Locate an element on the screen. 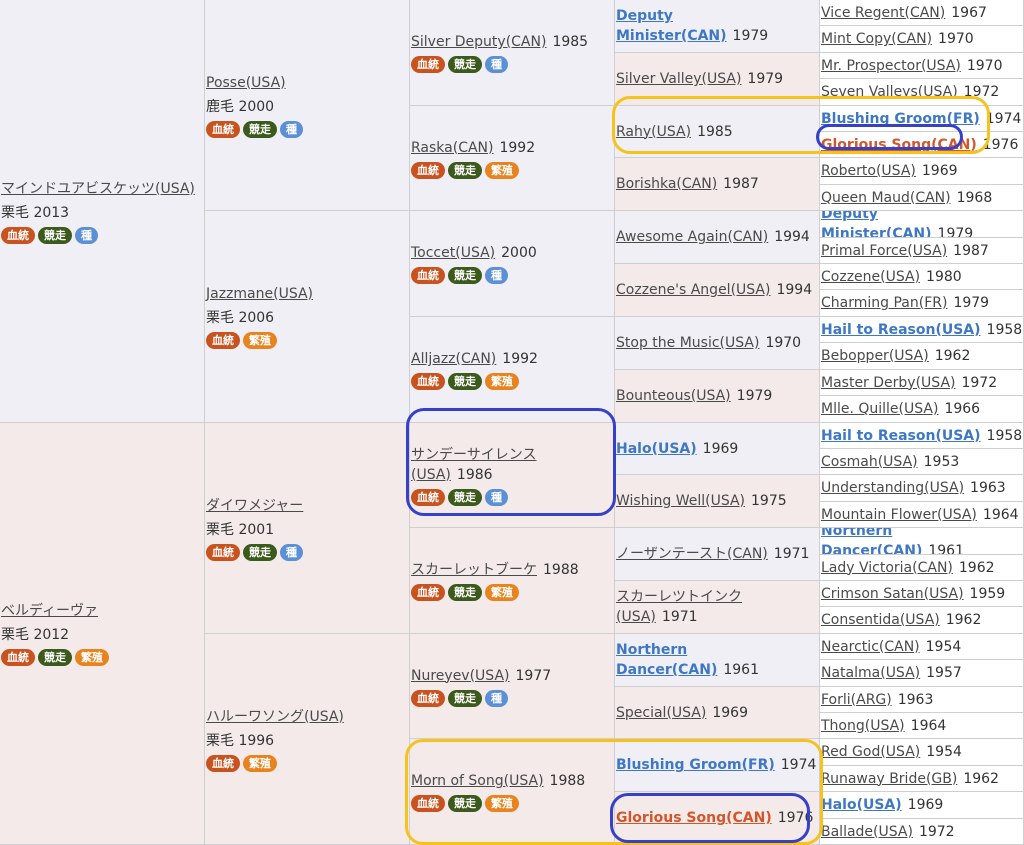 Image resolution: width=1024 pixels, height=845 pixels. horse-name-link: Rahy(USA) is located at coordinates (653, 132).